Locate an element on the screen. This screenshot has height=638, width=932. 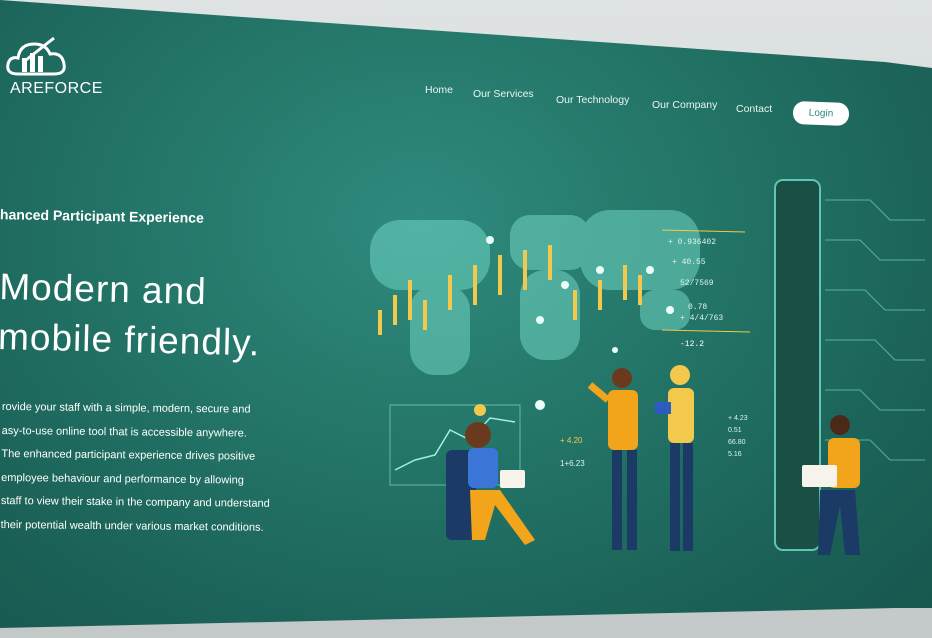
brand-logo is located at coordinates (39, 59).